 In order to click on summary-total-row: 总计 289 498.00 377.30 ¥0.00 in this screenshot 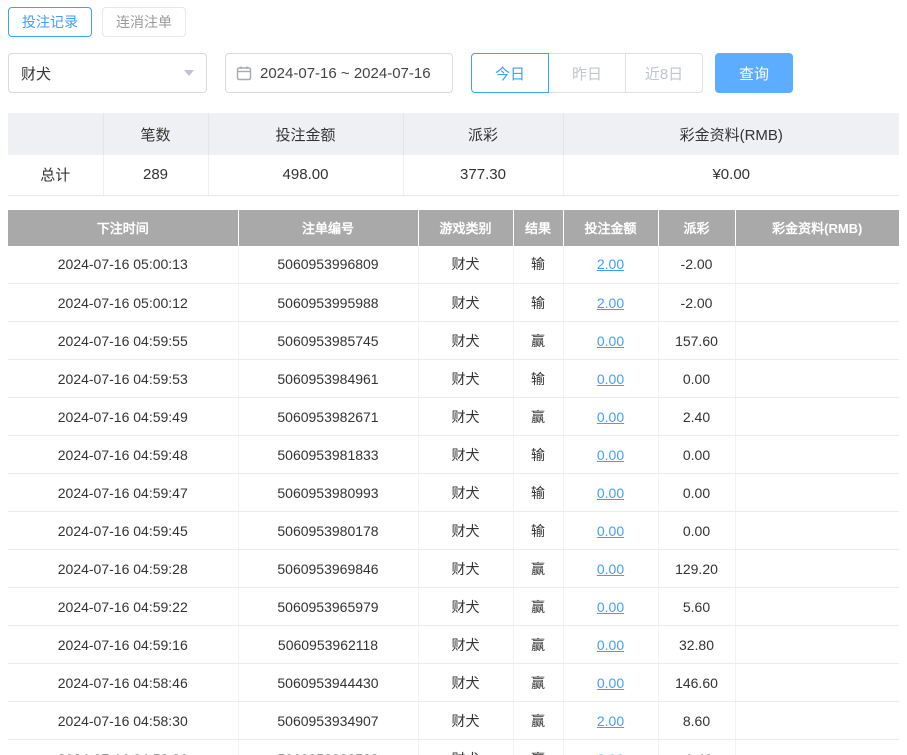, I will do `click(453, 175)`.